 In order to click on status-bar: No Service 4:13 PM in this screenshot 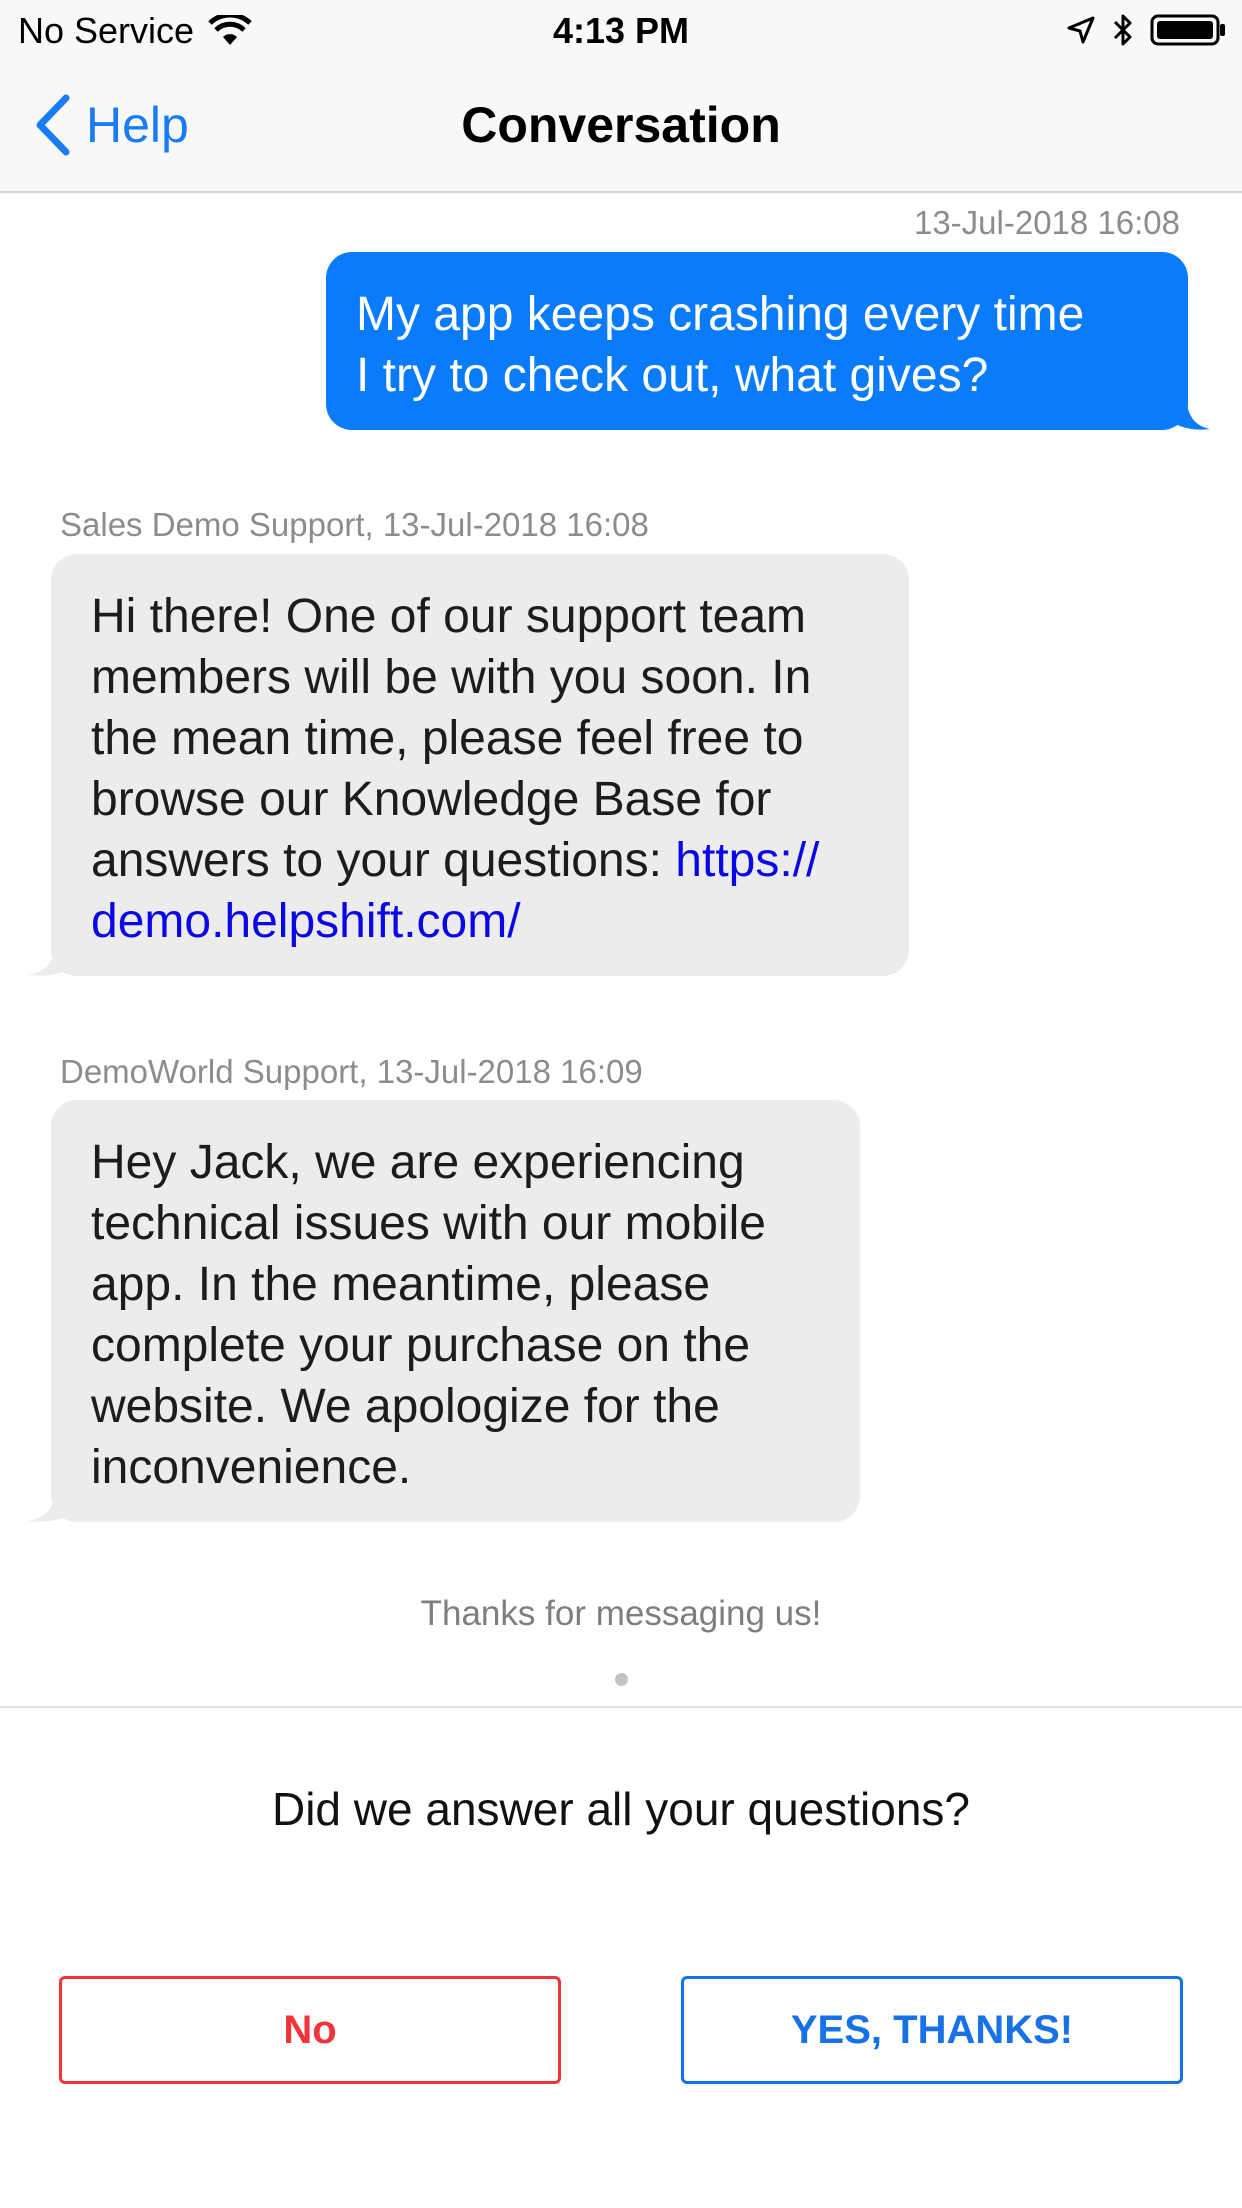, I will do `click(621, 30)`.